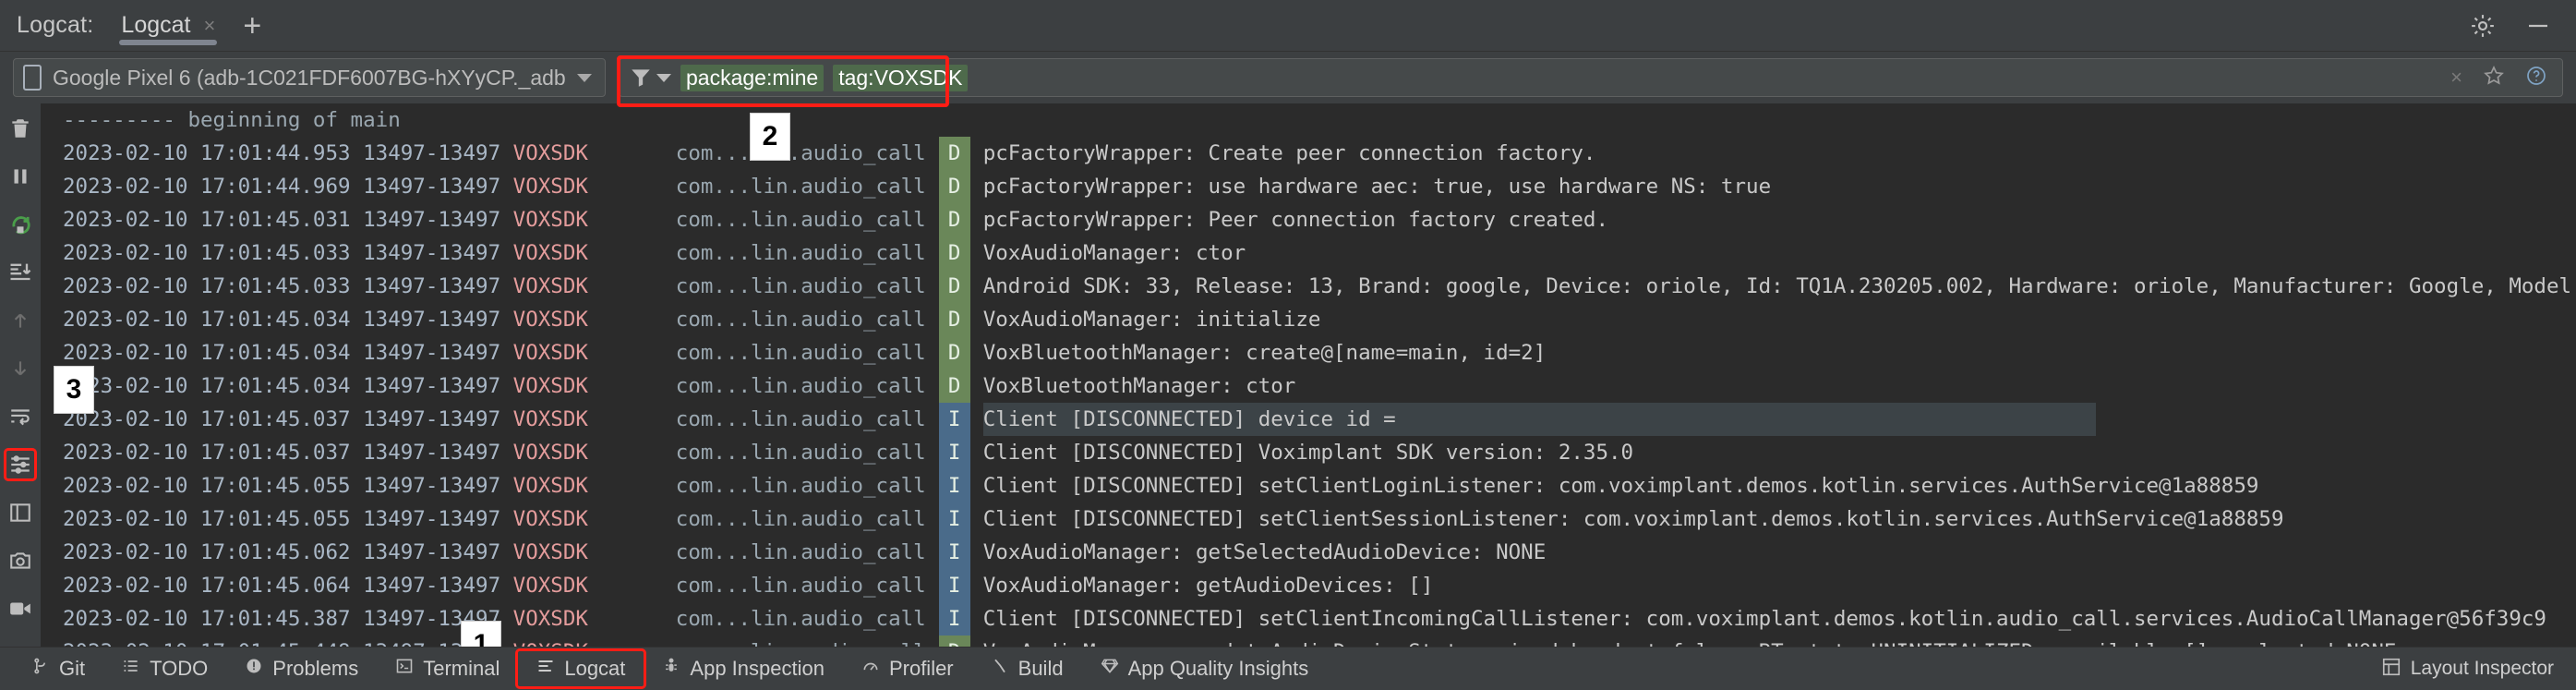 The image size is (2576, 690). Describe the element at coordinates (209, 26) in the screenshot. I see `close-icon: ×` at that location.